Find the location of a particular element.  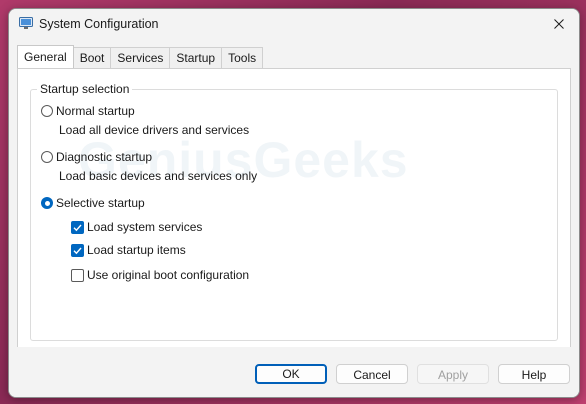

normal-startup-description: Load all device drivers and services is located at coordinates (154, 130).